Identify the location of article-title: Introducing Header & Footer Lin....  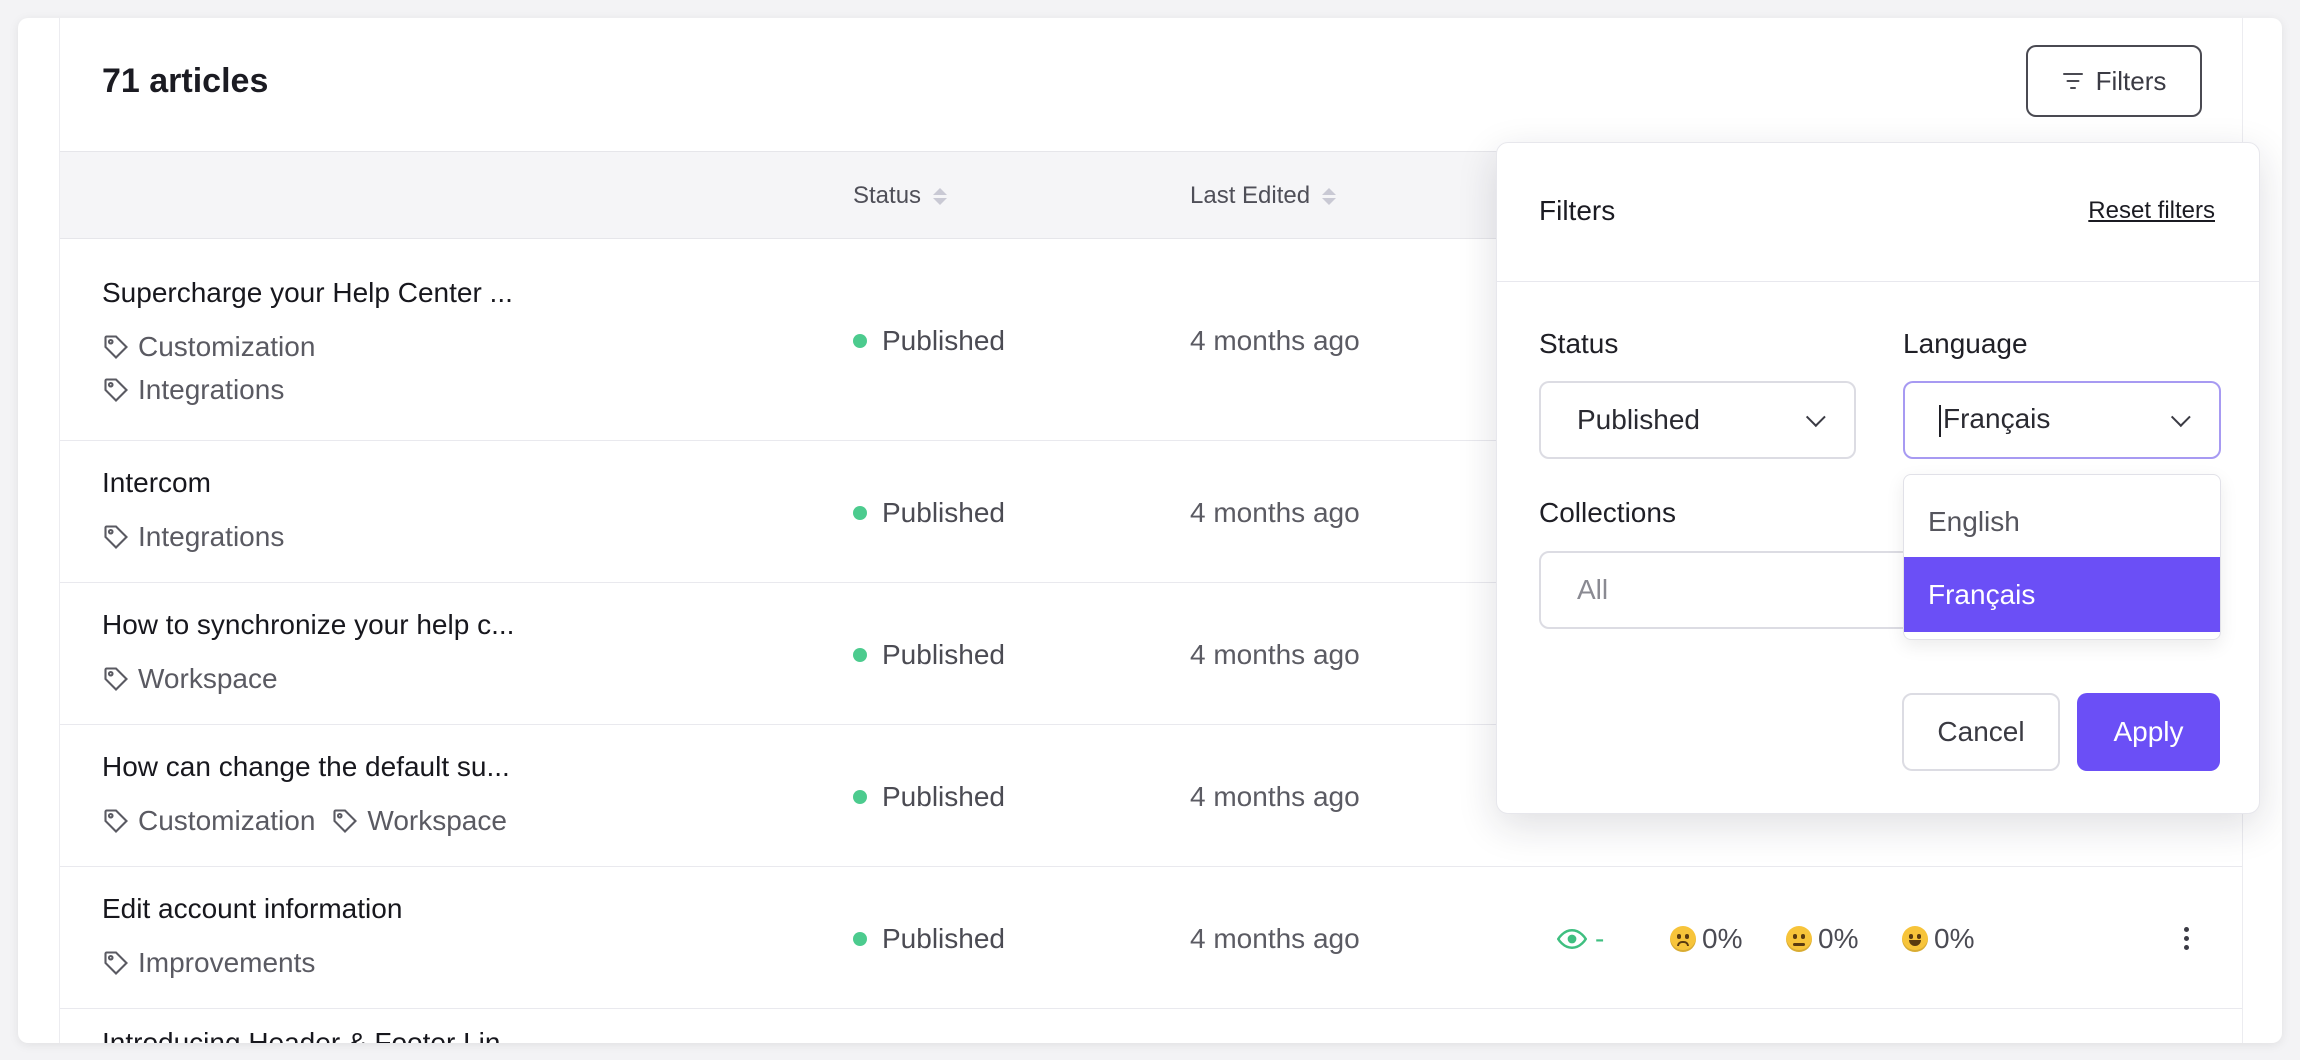
(313, 1035).